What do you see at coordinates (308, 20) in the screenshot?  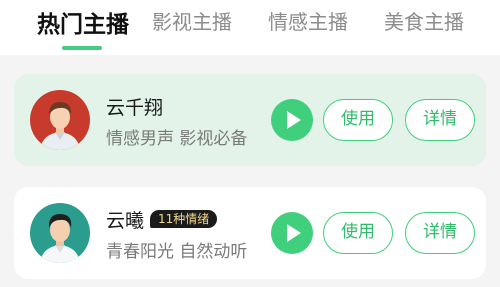 I see `tab-emotion-anchors: 情感主播` at bounding box center [308, 20].